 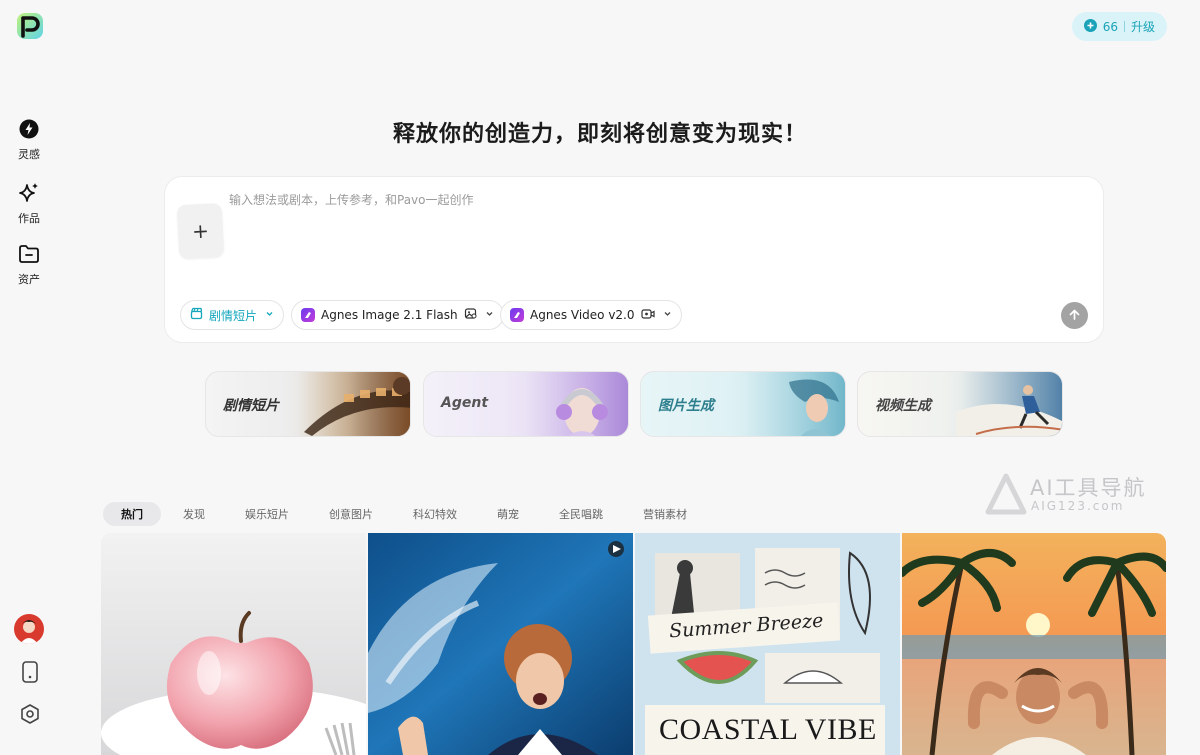 I want to click on image-model-chip: Agnes Image 2.1 Flash, so click(x=397, y=315).